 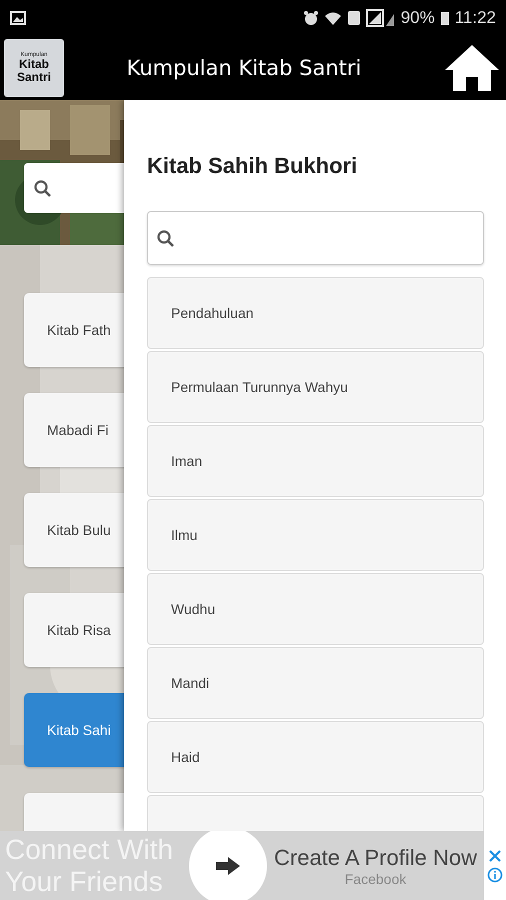 What do you see at coordinates (244, 68) in the screenshot?
I see `app-title: Kumpulan Kitab Santri` at bounding box center [244, 68].